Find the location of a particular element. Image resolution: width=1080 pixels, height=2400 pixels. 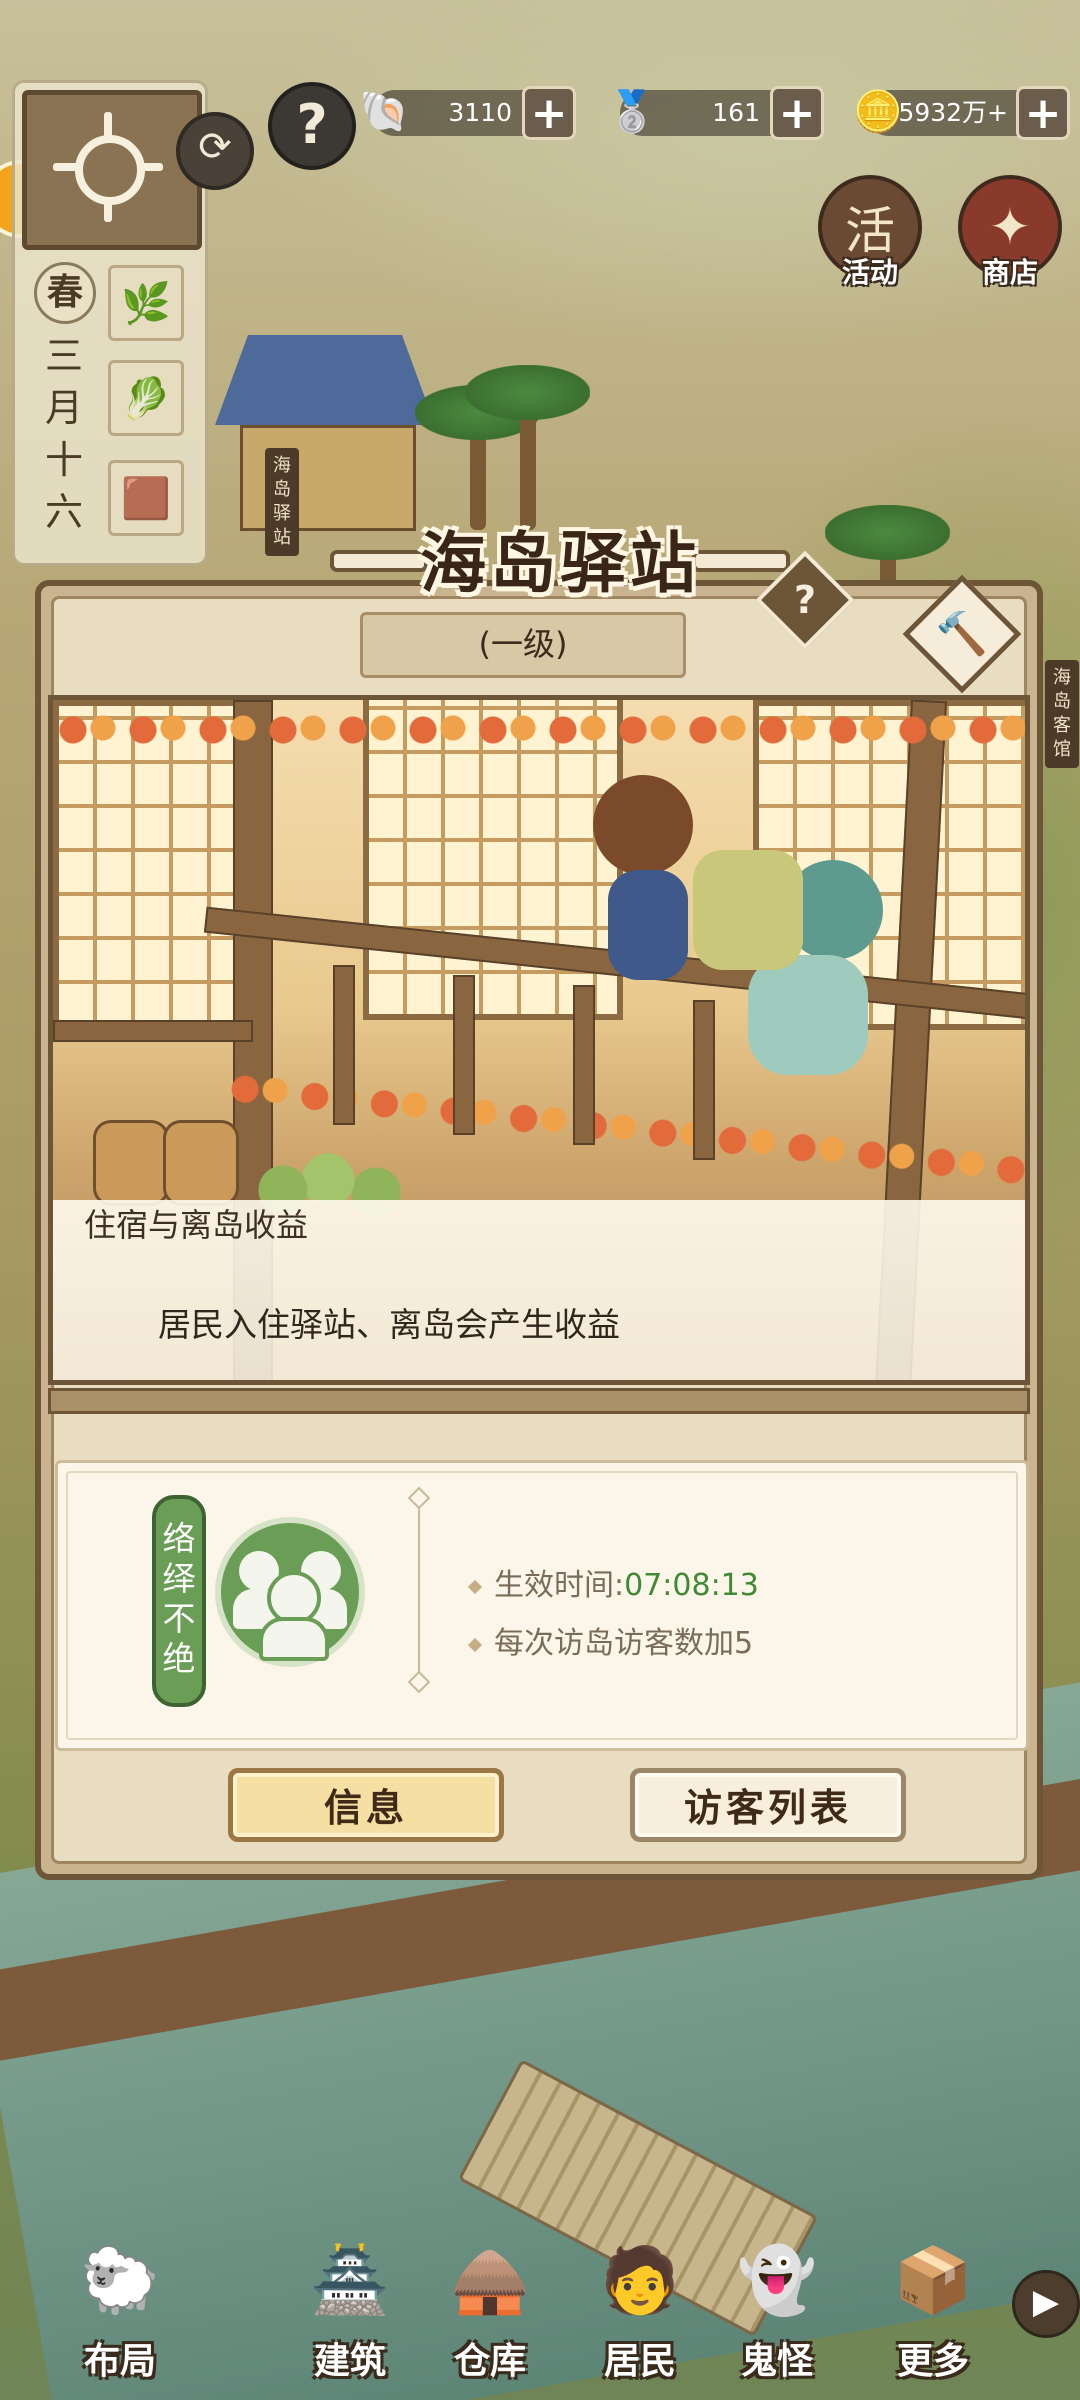

nav-build: 🏯 建筑 is located at coordinates (350, 2295).